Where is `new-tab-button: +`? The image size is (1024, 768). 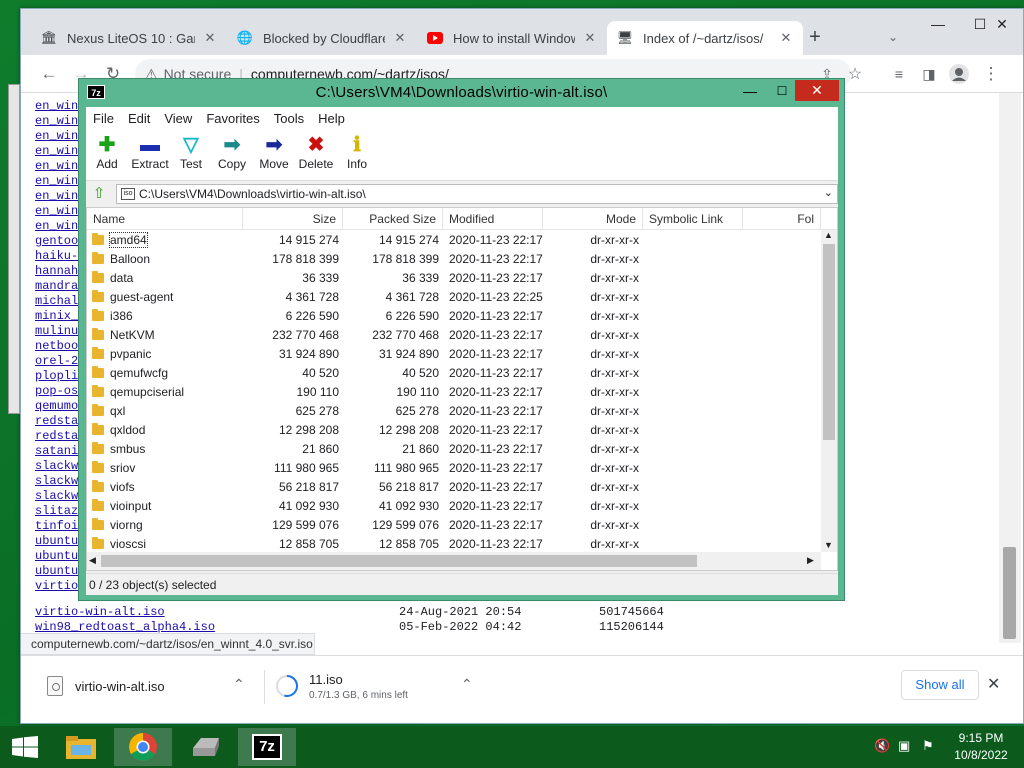
new-tab-button: + is located at coordinates (815, 37).